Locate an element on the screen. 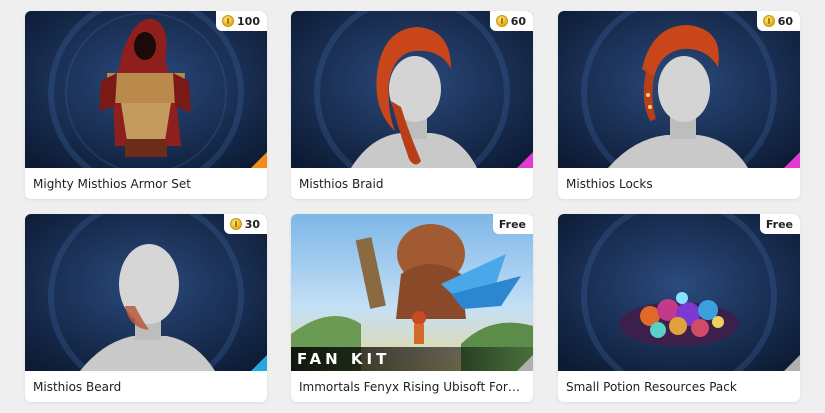 This screenshot has height=413, width=825. price-badge: 30 is located at coordinates (245, 224).